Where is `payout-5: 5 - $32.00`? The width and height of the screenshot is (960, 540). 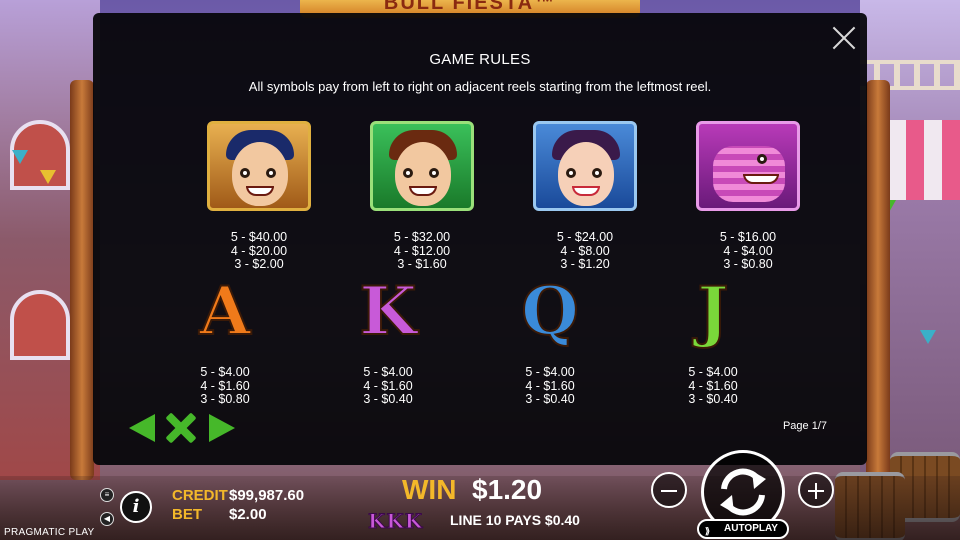
payout-5: 5 - $32.00 is located at coordinates (422, 237).